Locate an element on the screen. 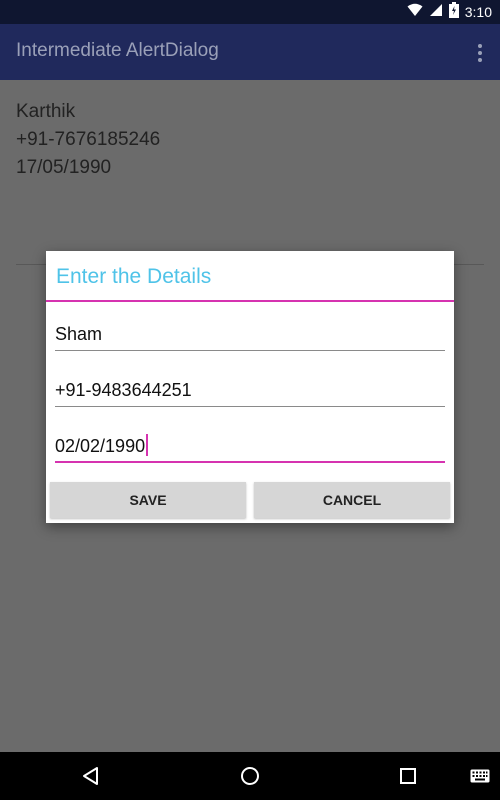 Image resolution: width=500 pixels, height=800 pixels. status-bar: 3:10 is located at coordinates (250, 12).